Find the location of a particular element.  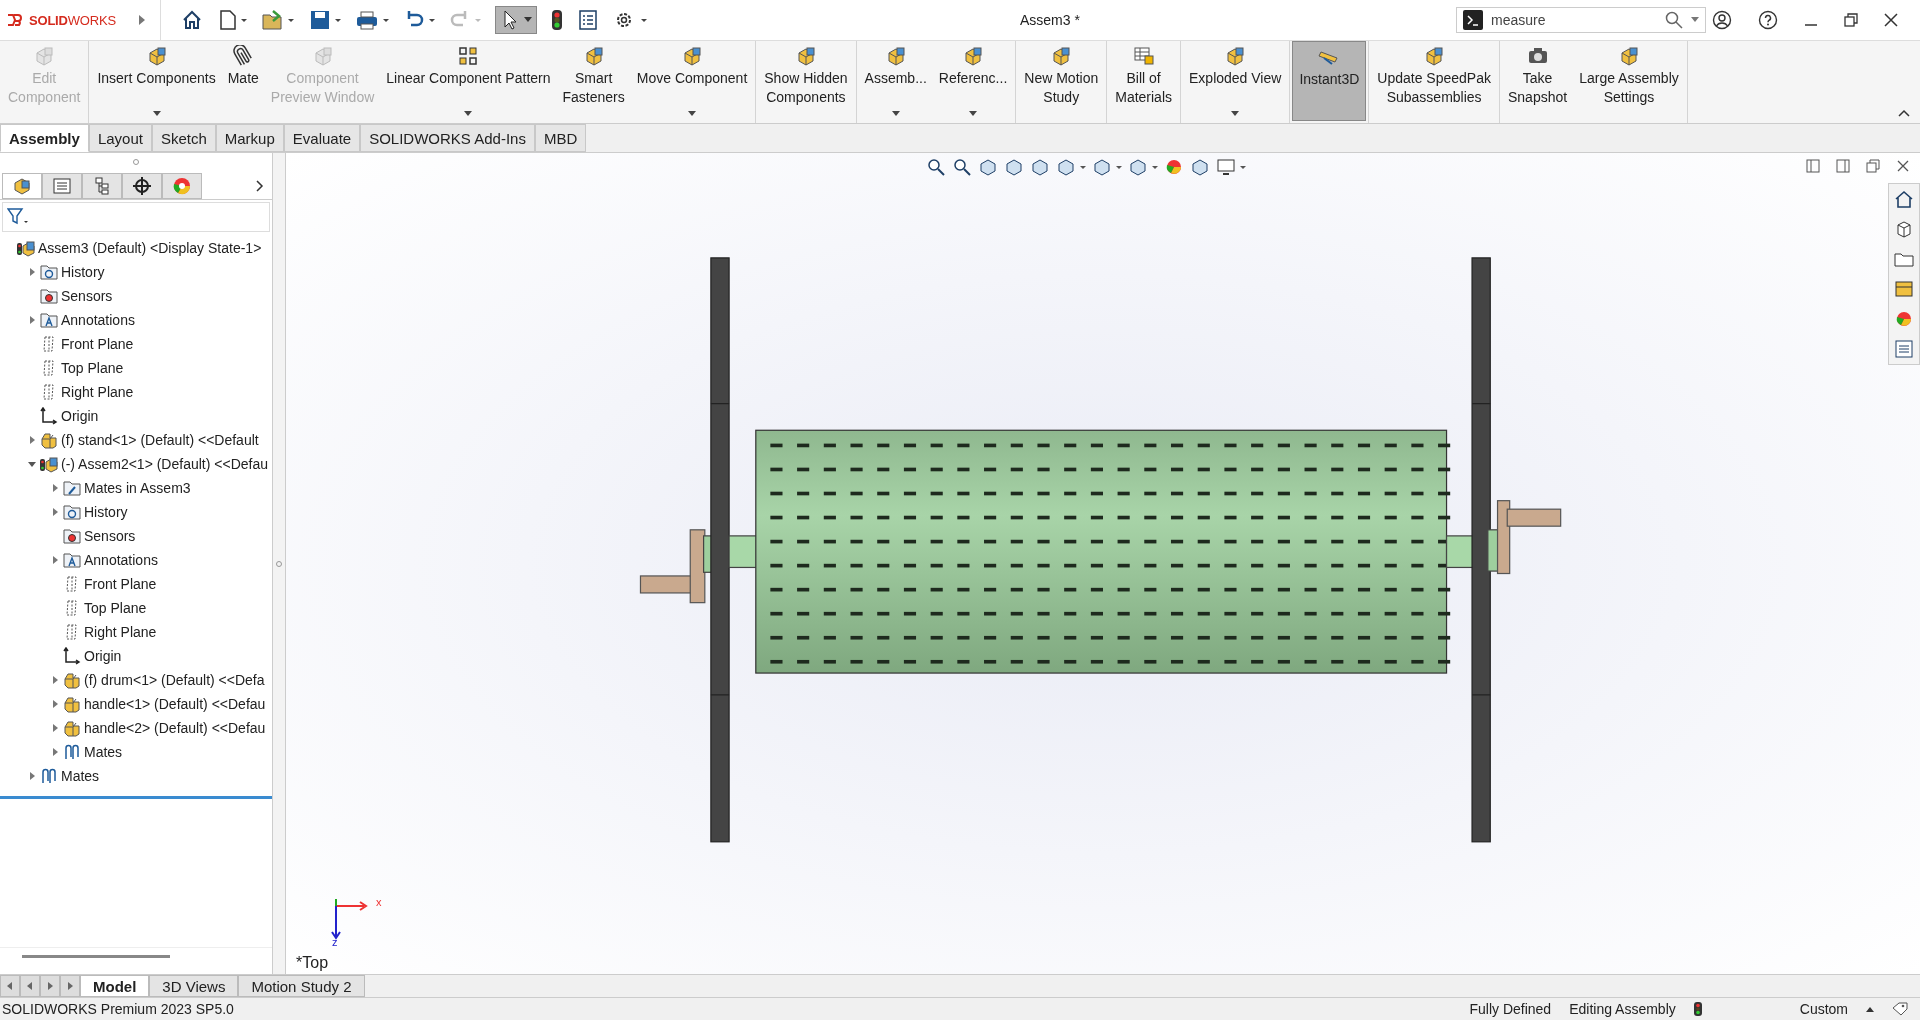

ribbon-button: Bill of Materials is located at coordinates (1143, 81).